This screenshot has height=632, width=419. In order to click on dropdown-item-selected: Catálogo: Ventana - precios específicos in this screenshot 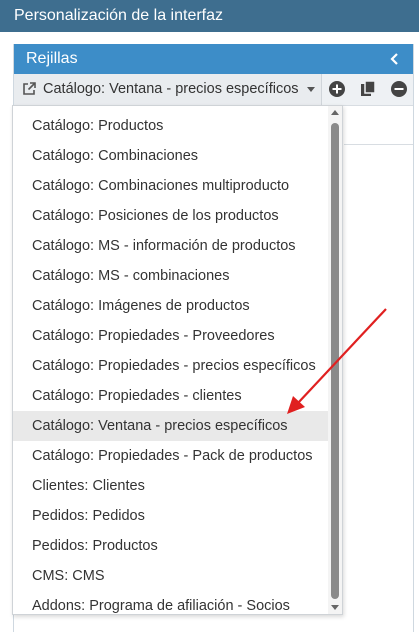, I will do `click(171, 426)`.